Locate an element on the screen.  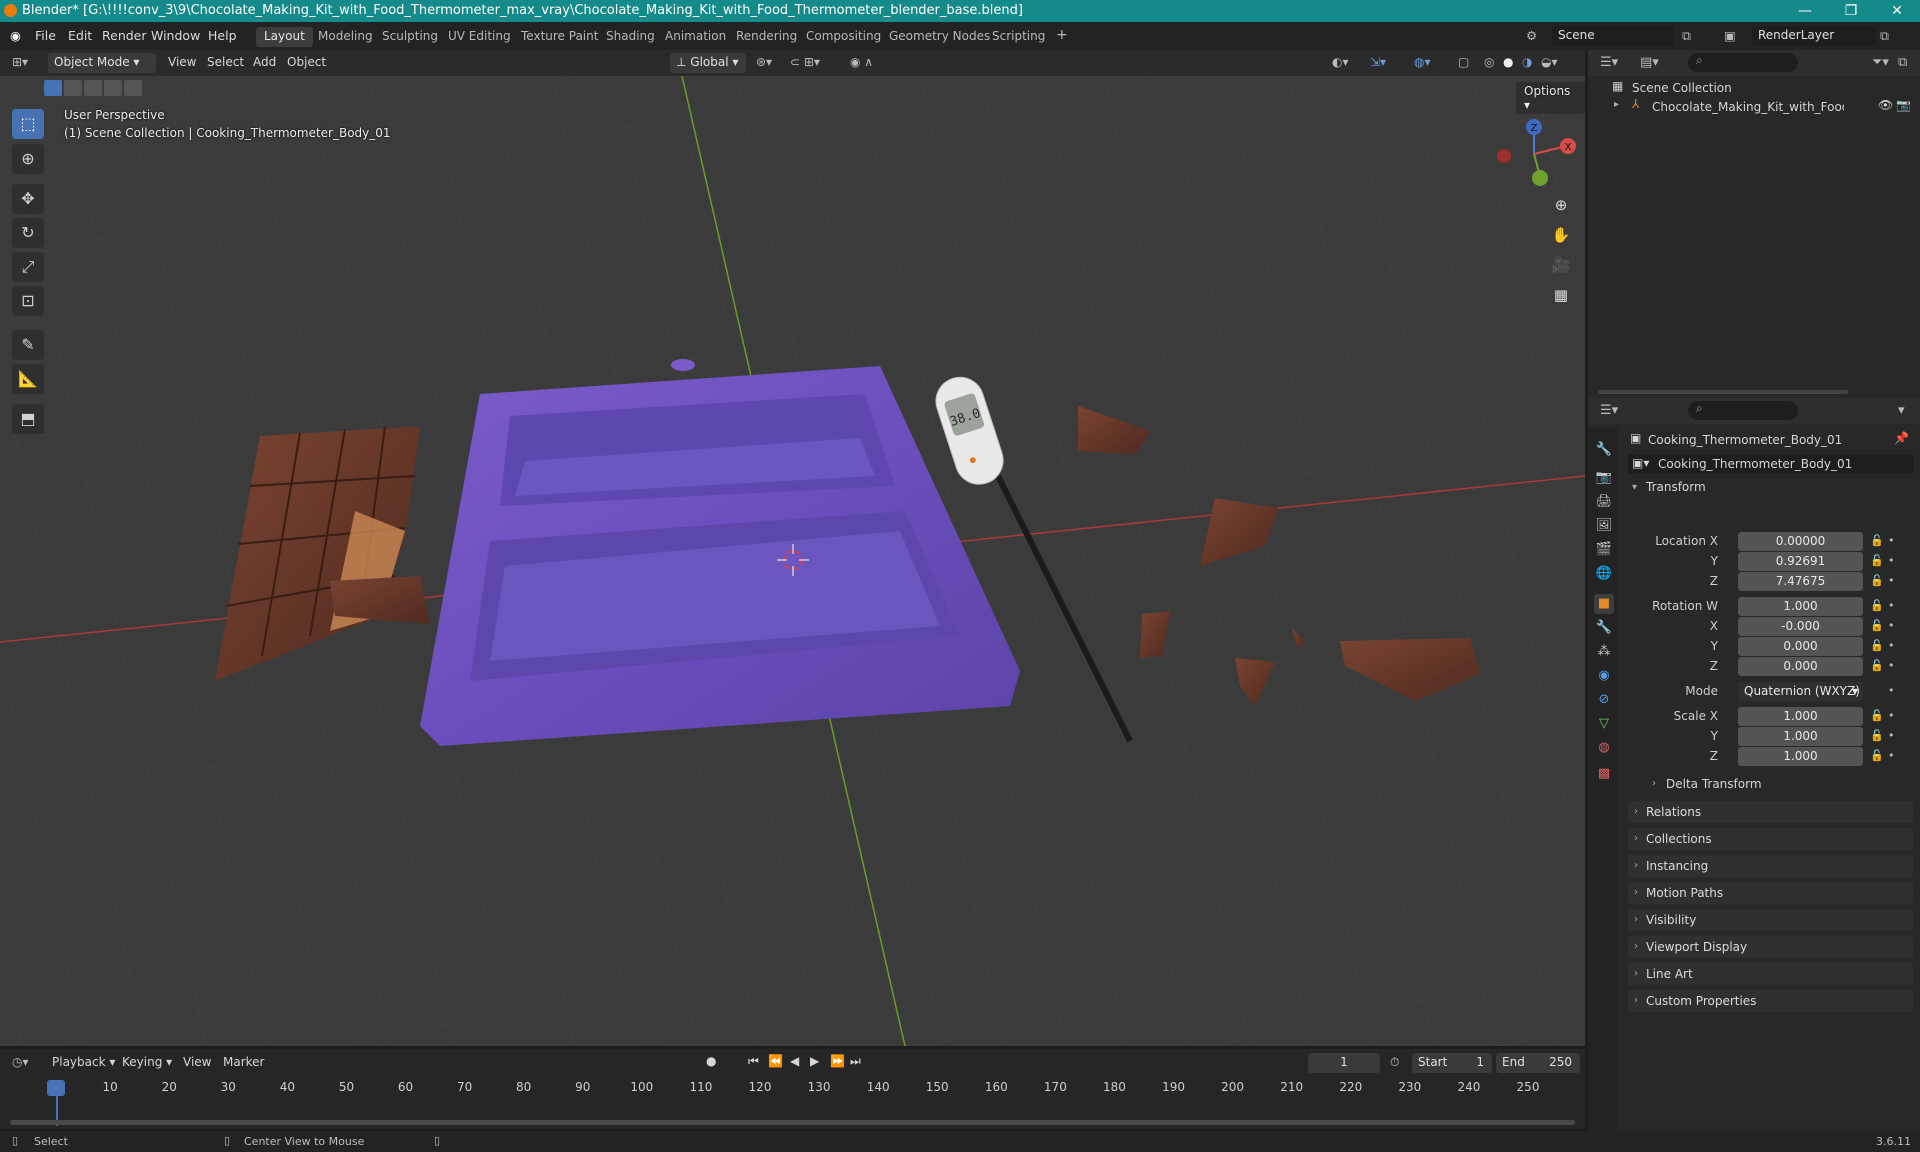
rotate-tool-icon: ↻ is located at coordinates (28, 233).